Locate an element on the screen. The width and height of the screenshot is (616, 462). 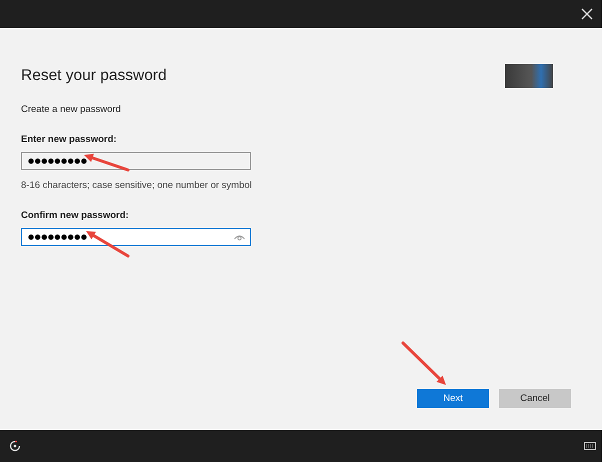
hint-text: 8-16 characters; case sensitive; one number or symbol is located at coordinates (137, 185).